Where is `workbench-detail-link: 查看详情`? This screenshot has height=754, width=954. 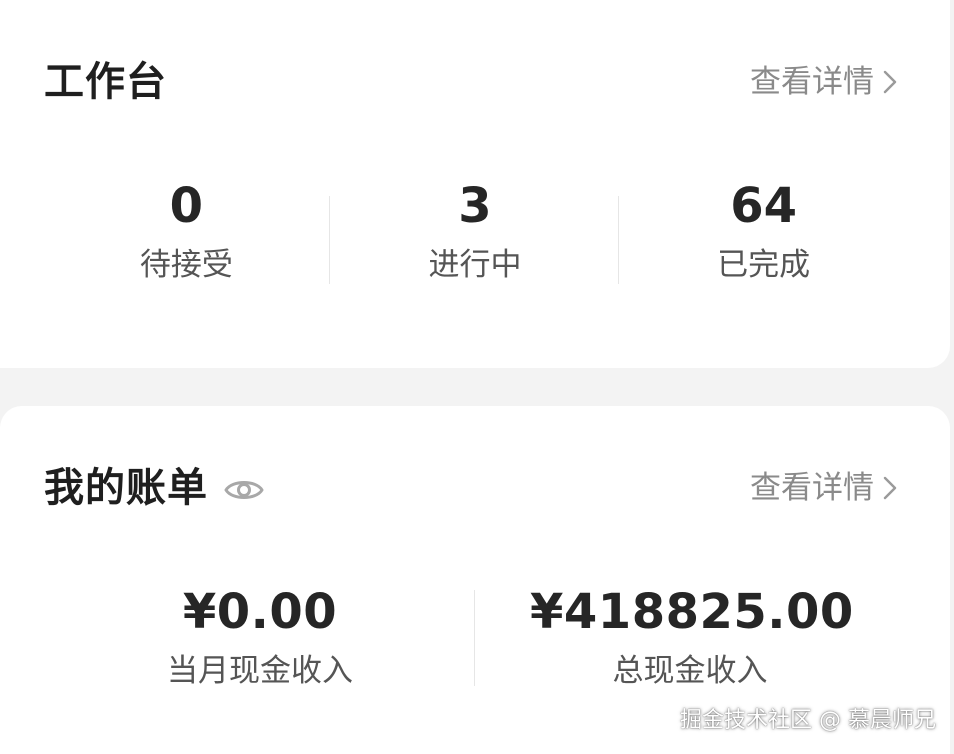
workbench-detail-link: 查看详情 is located at coordinates (824, 82).